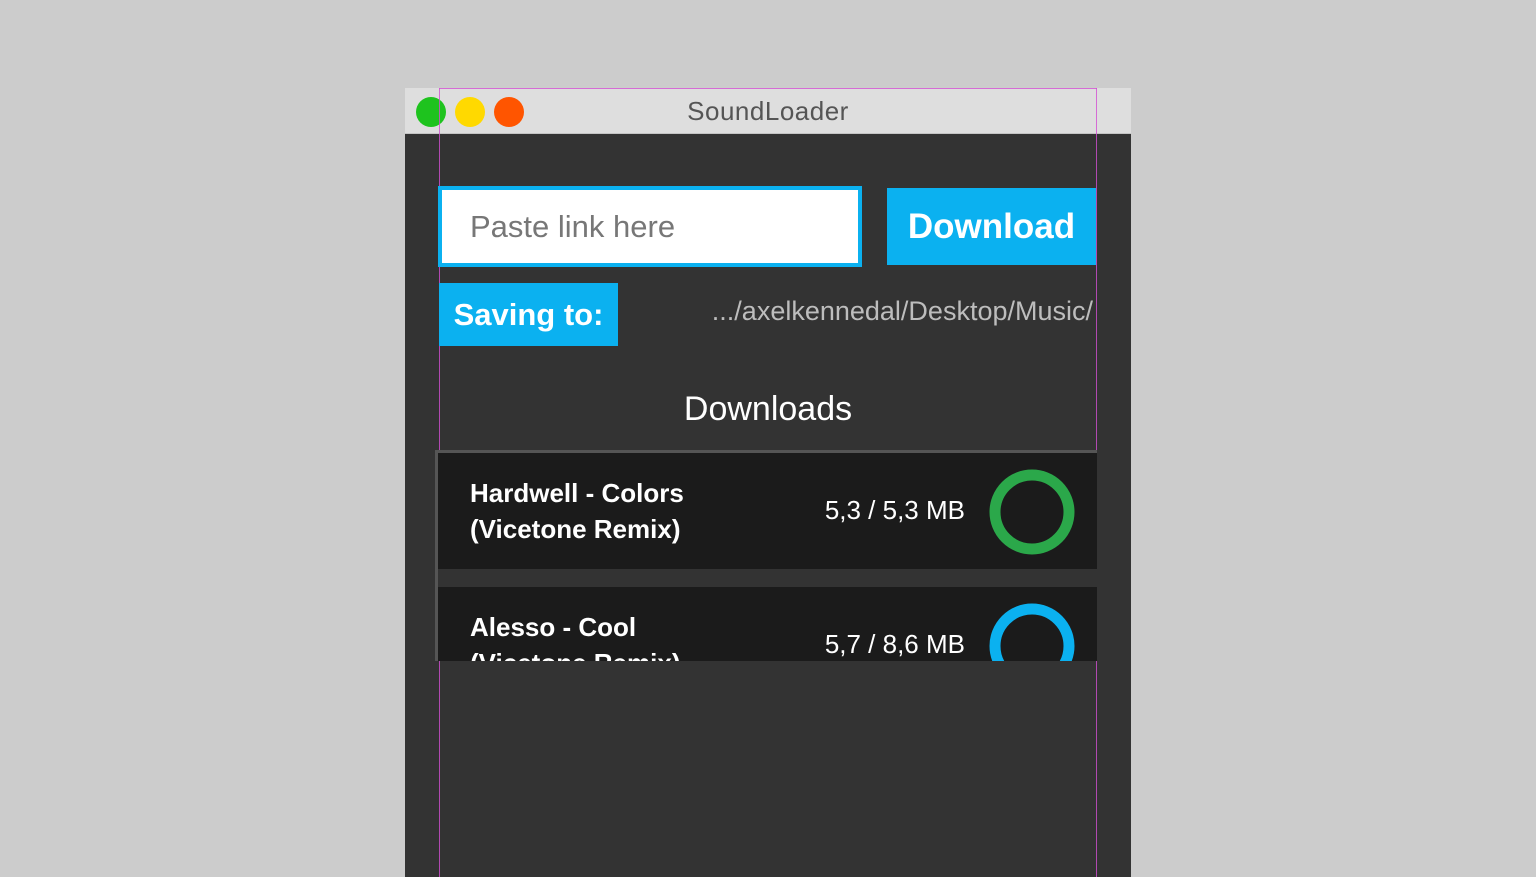 Image resolution: width=1536 pixels, height=877 pixels. Describe the element at coordinates (991, 226) in the screenshot. I see `download-button: Download` at that location.